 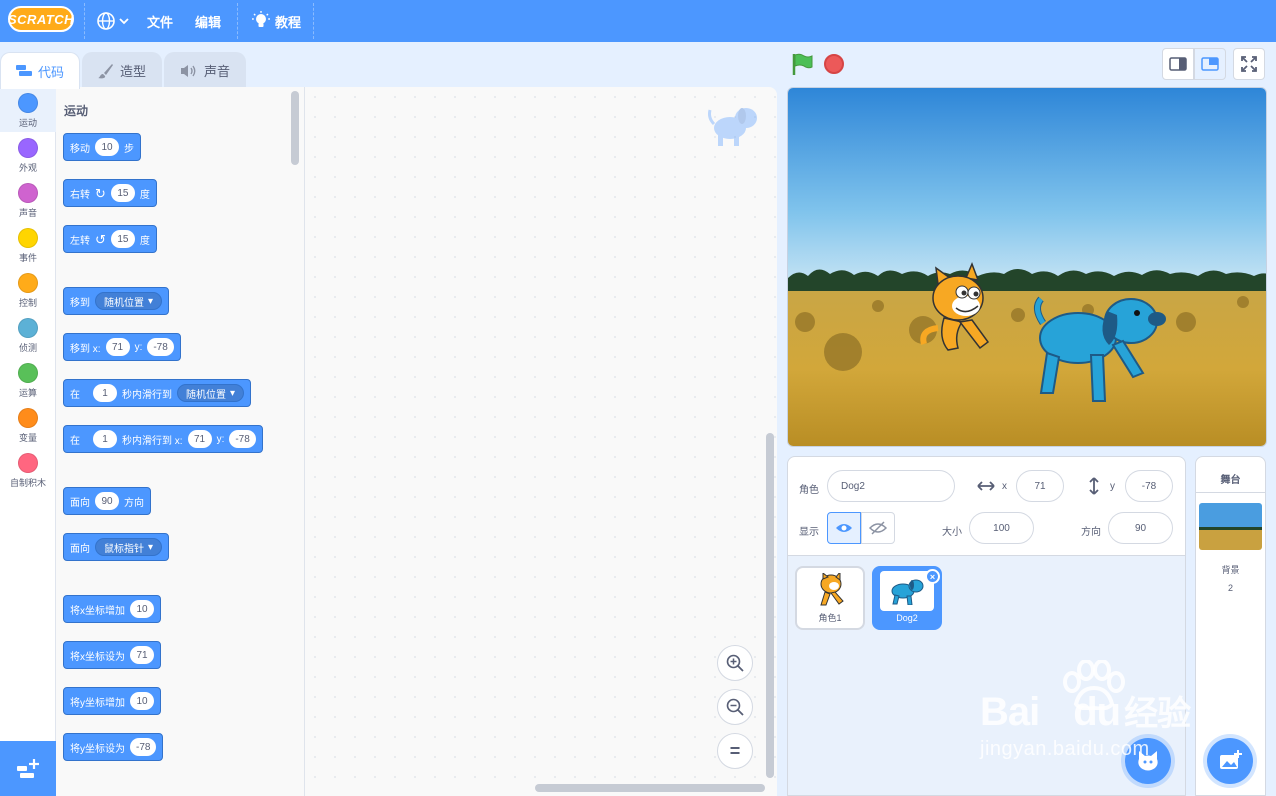 I want to click on sprite-tile: 角色1, so click(x=830, y=598).